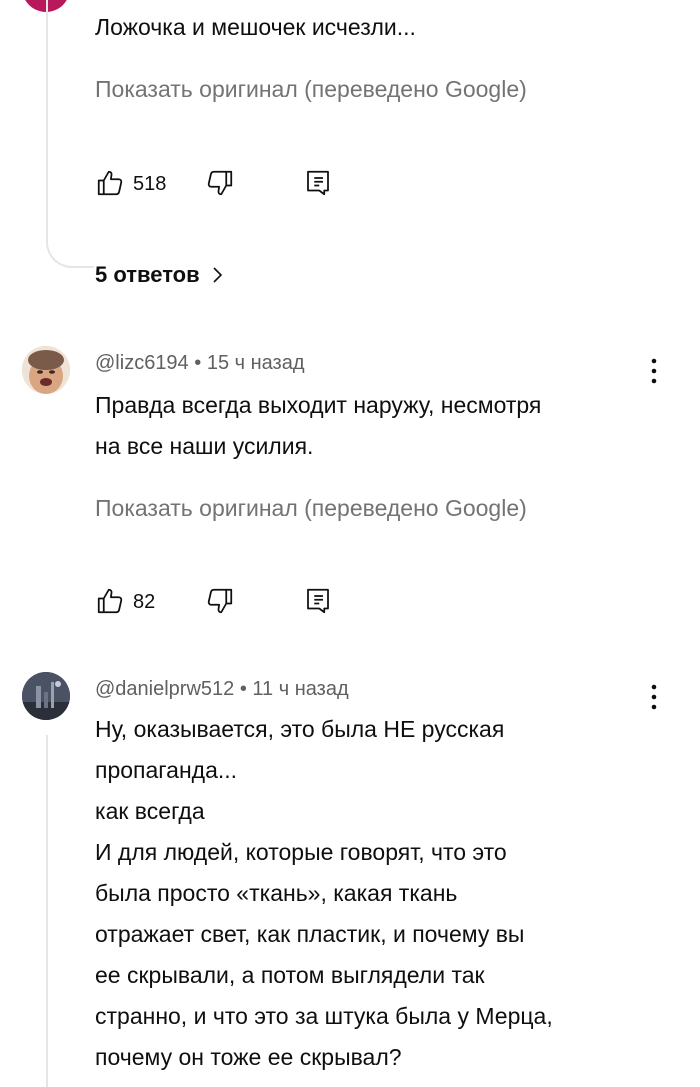 The height and width of the screenshot is (1087, 700). I want to click on like-count: 518, so click(150, 184).